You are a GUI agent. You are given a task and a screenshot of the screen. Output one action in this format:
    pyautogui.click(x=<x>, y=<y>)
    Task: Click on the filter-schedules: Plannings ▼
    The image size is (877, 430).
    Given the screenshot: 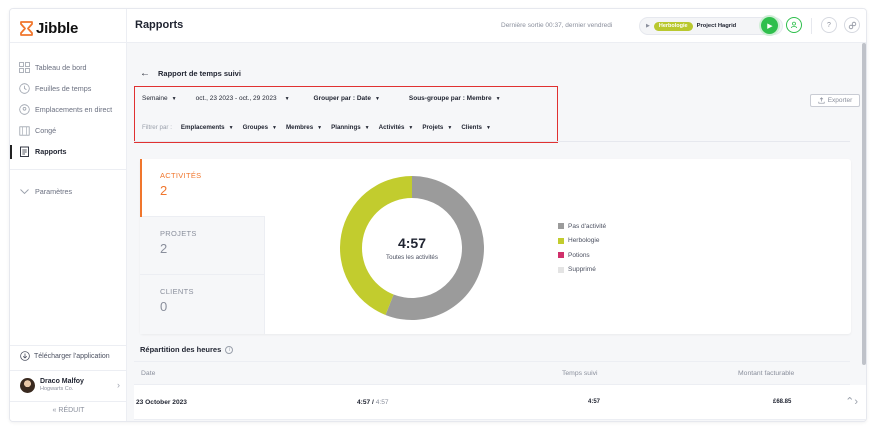 What is the action you would take?
    pyautogui.click(x=350, y=127)
    